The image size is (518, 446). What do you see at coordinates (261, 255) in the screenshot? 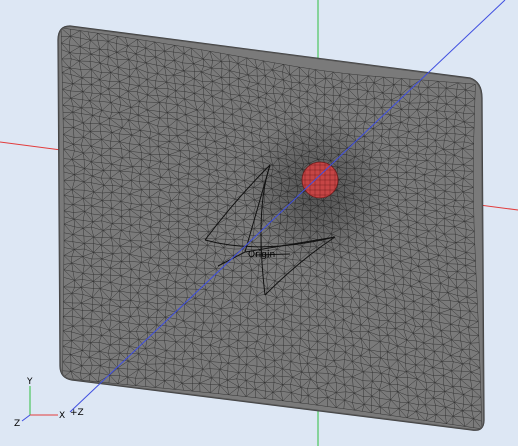
I see `scene-triad-label: Origin` at bounding box center [261, 255].